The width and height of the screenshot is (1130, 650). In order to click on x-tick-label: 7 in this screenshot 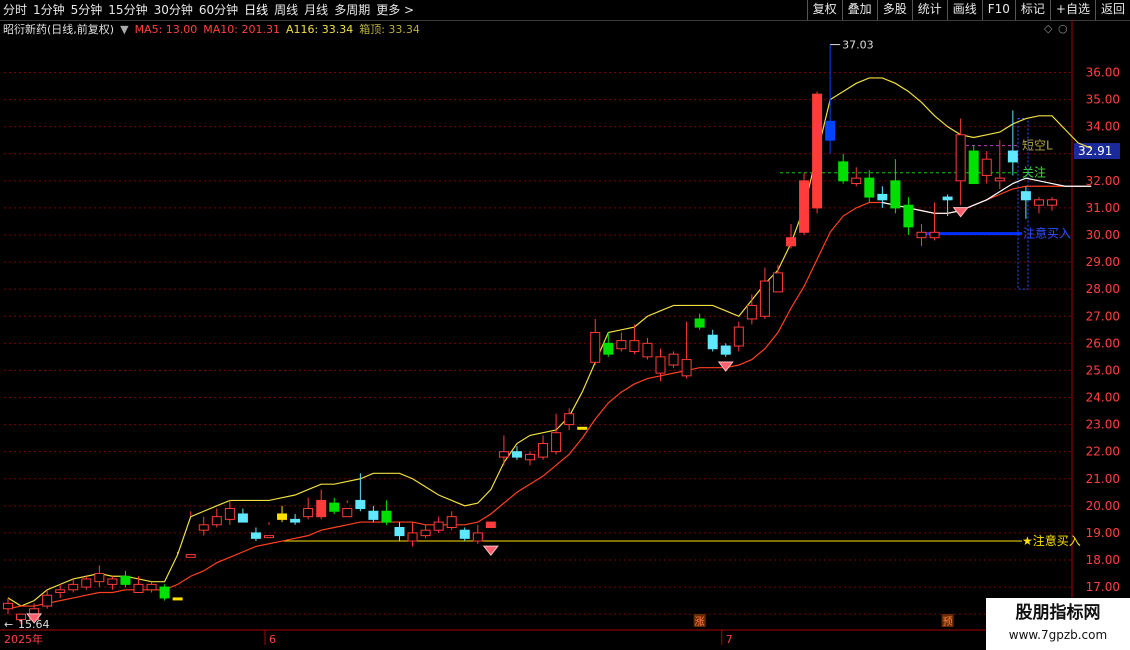, I will do `click(729, 639)`.